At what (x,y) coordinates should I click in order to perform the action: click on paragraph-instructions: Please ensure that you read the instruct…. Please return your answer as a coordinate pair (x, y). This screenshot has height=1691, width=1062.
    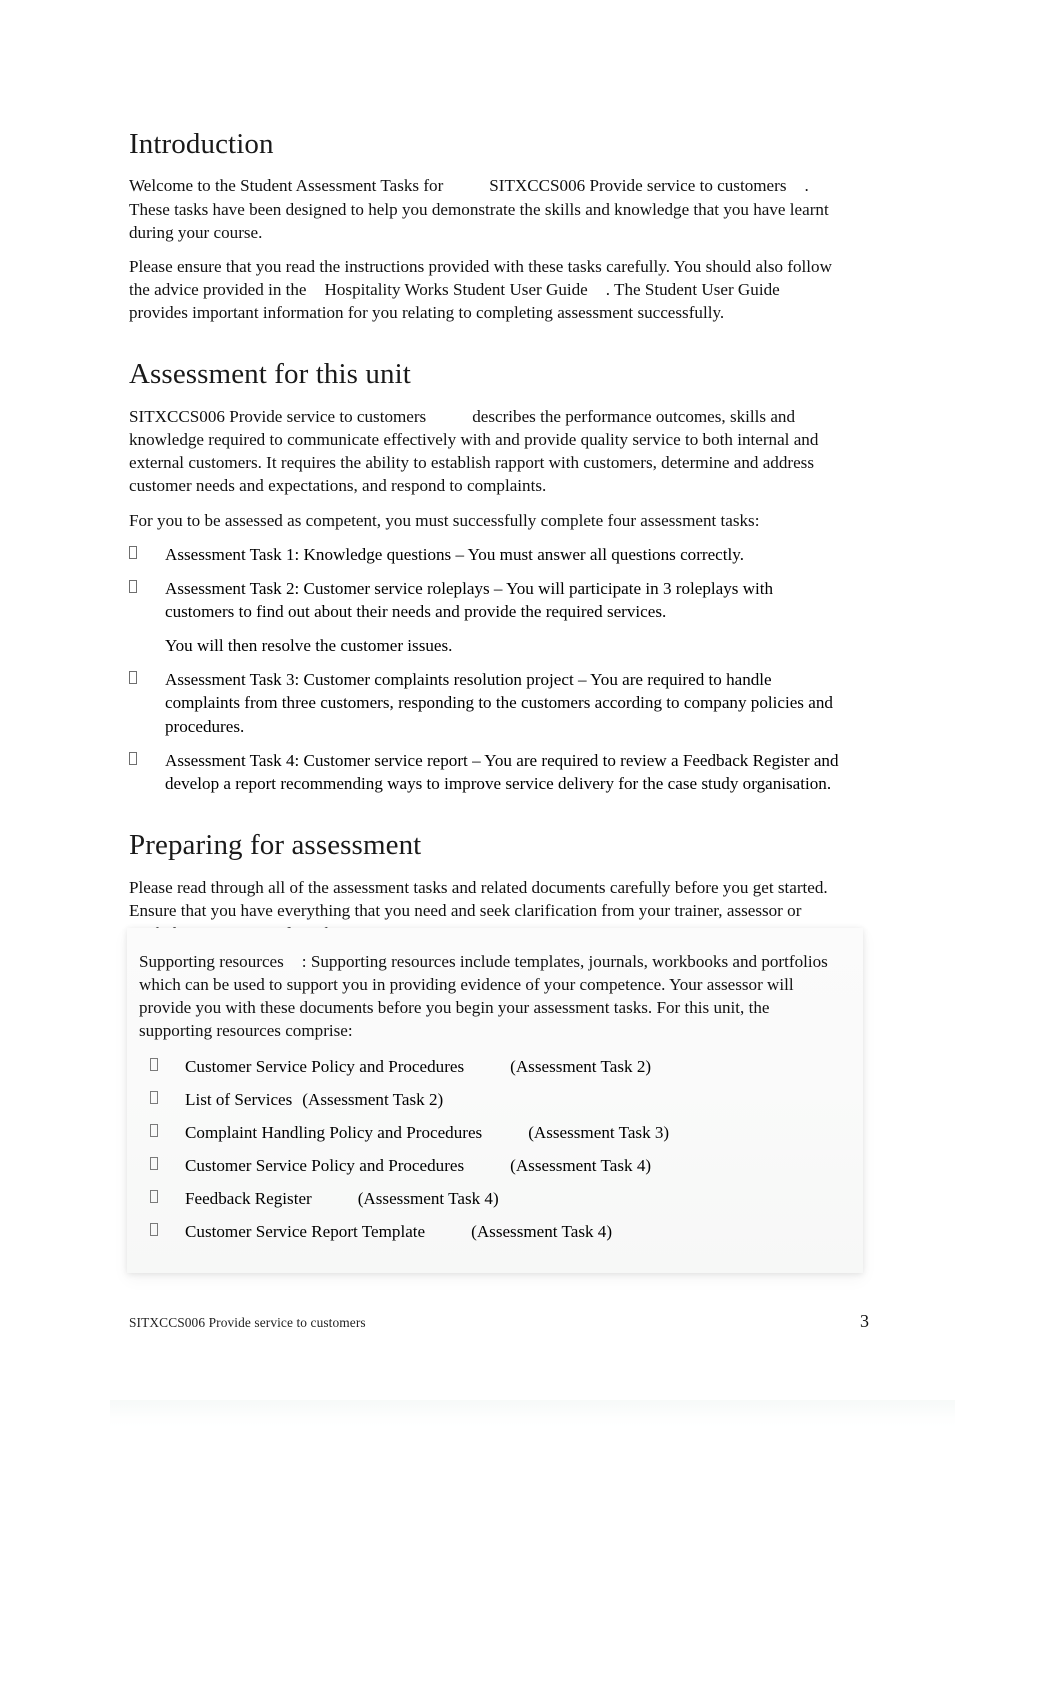
    Looking at the image, I should click on (485, 289).